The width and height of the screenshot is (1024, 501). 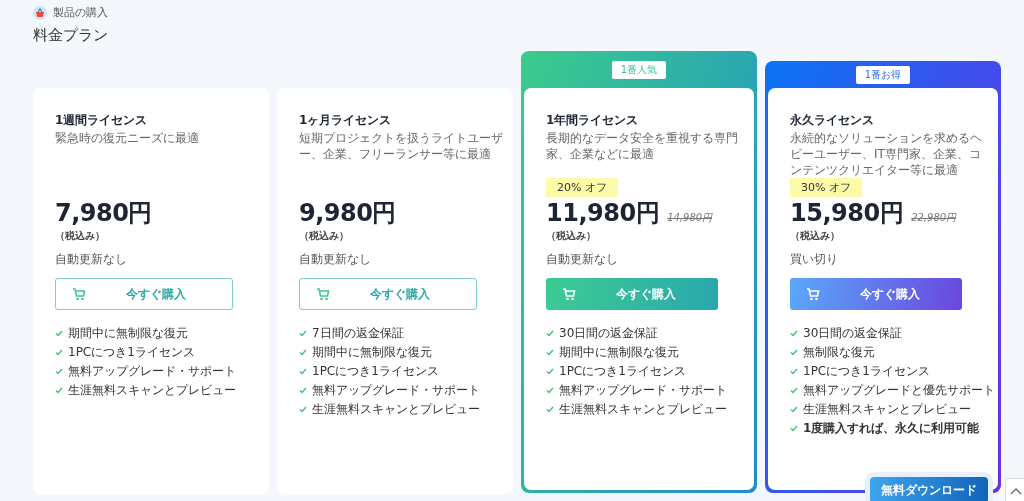 I want to click on price: 7,980円, so click(x=103, y=213).